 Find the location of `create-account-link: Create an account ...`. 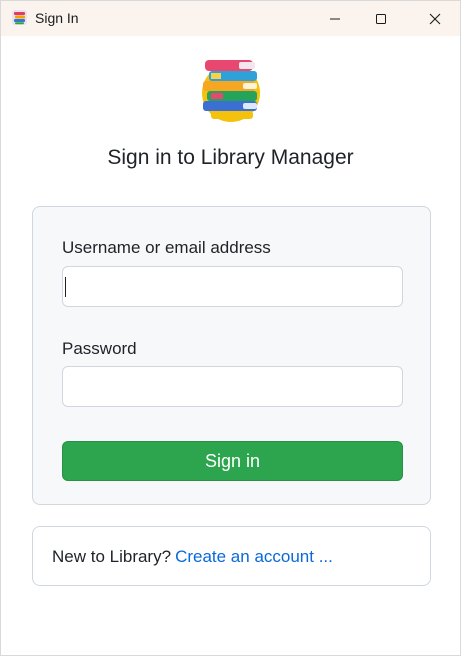

create-account-link: Create an account ... is located at coordinates (254, 556).